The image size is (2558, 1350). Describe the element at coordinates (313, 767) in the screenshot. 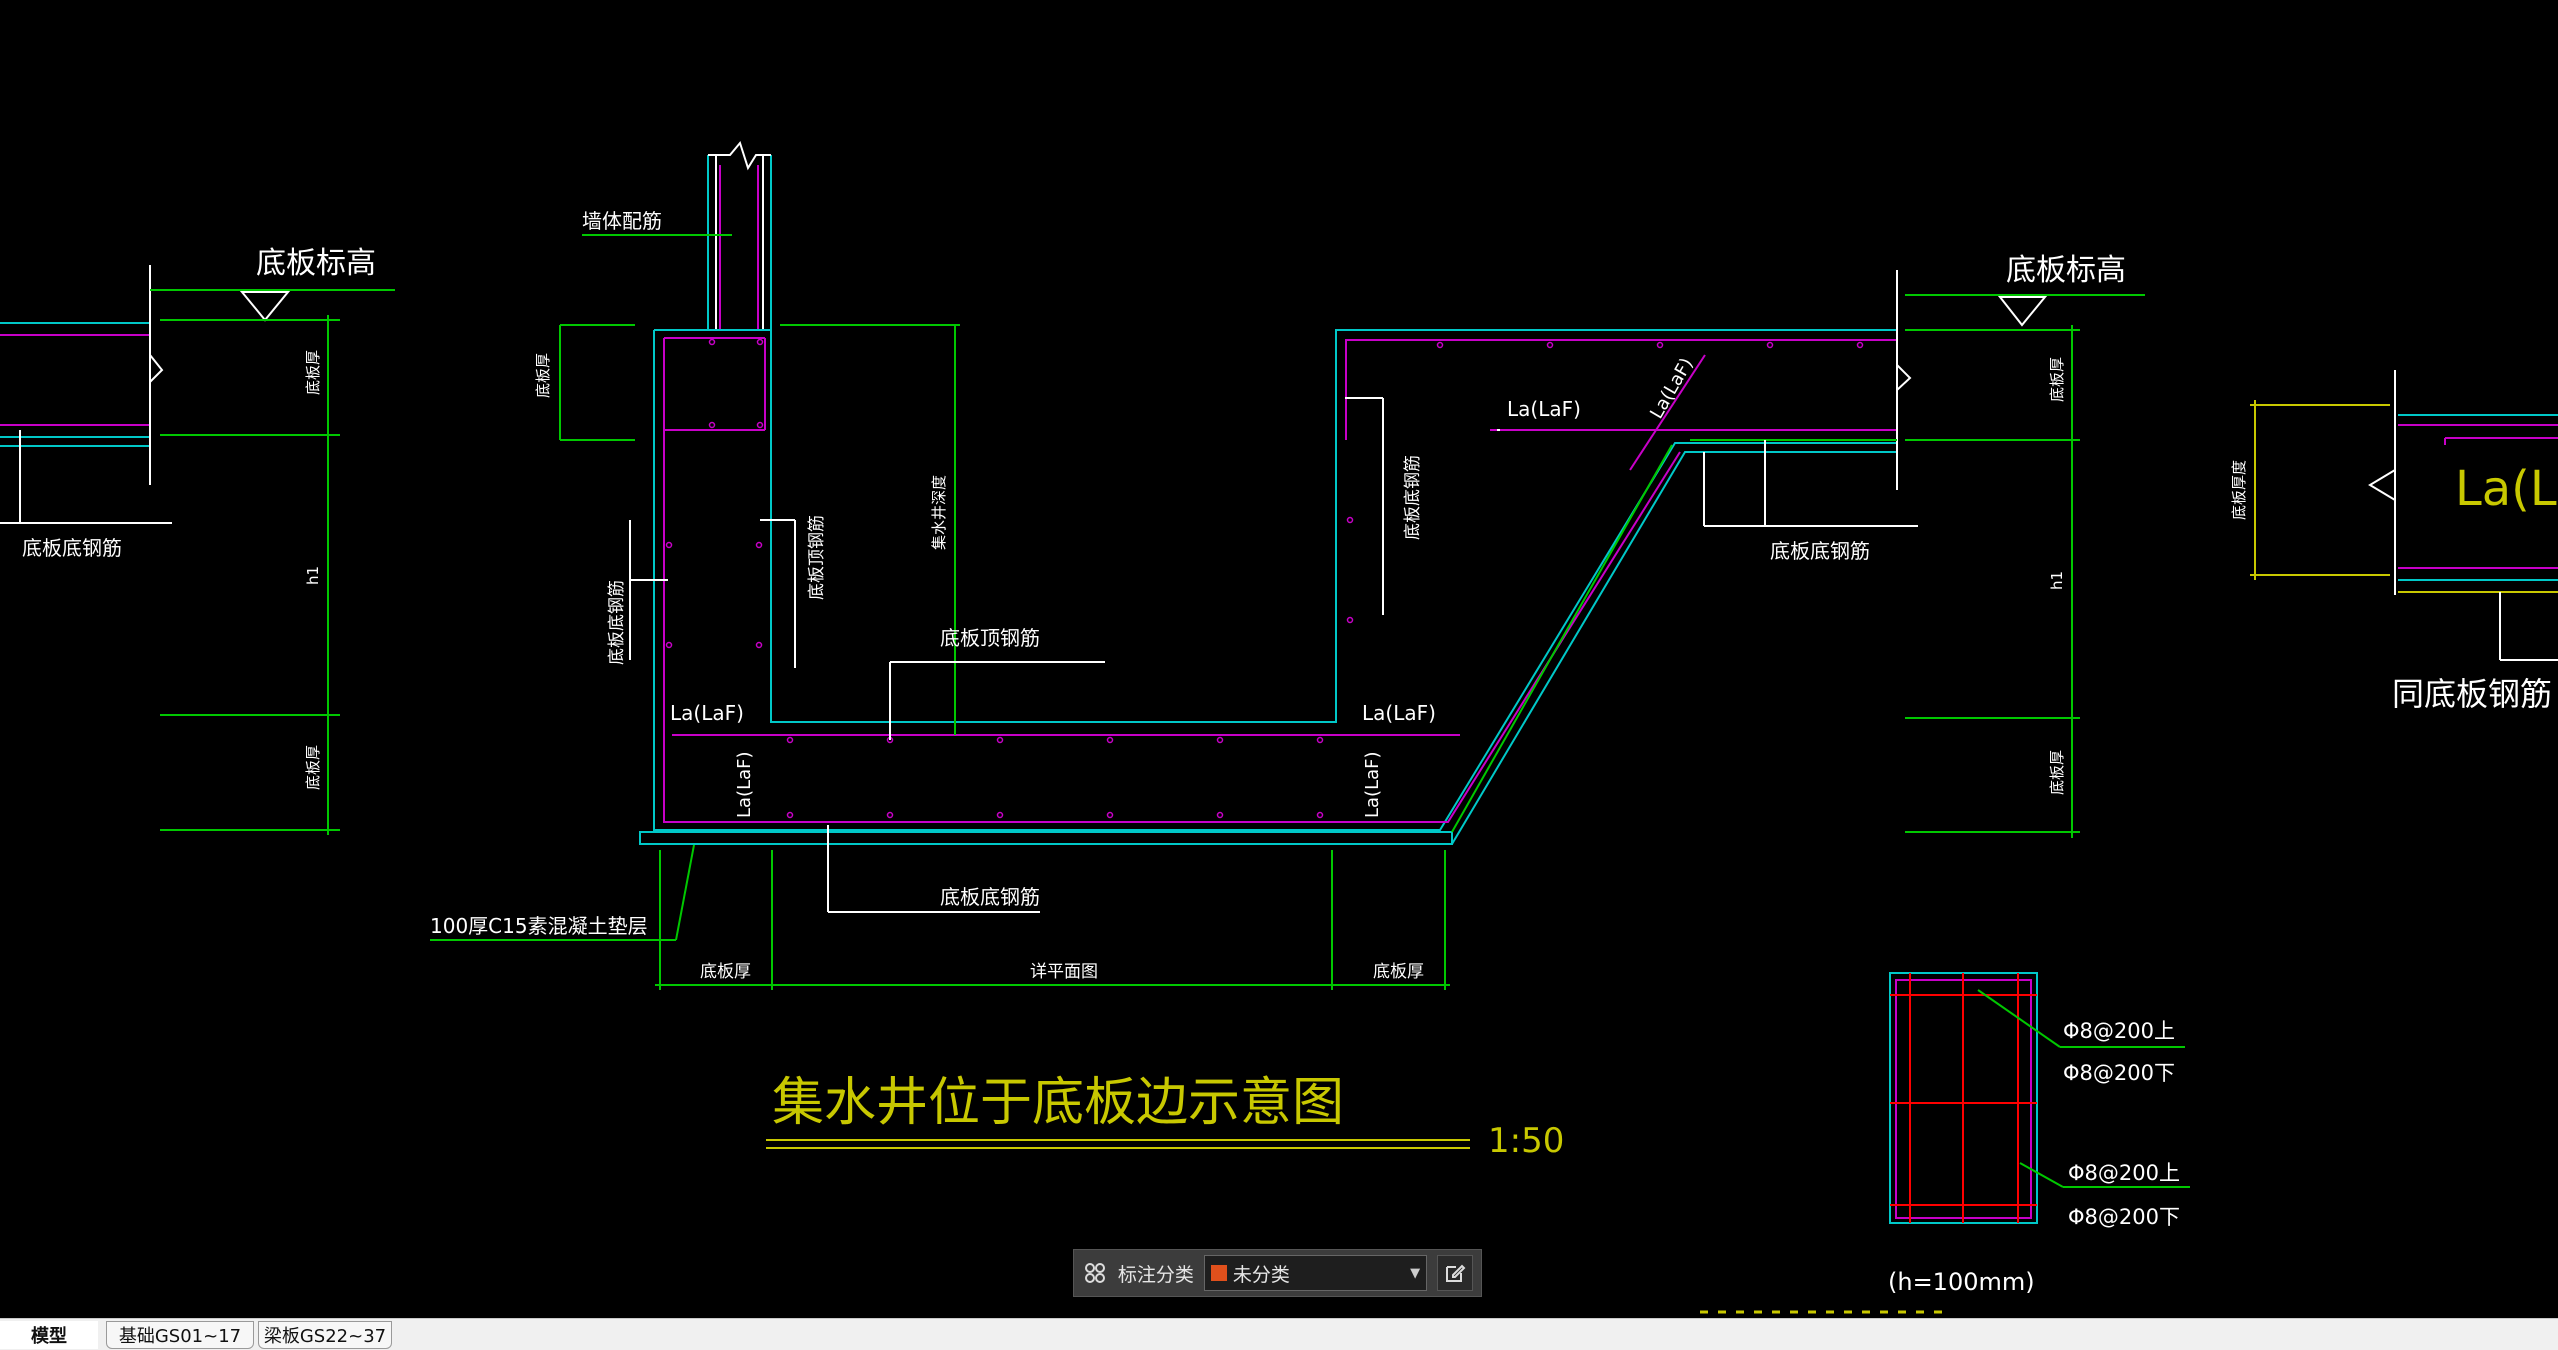

I see `left-slab-thick-bot: 底板厚` at that location.